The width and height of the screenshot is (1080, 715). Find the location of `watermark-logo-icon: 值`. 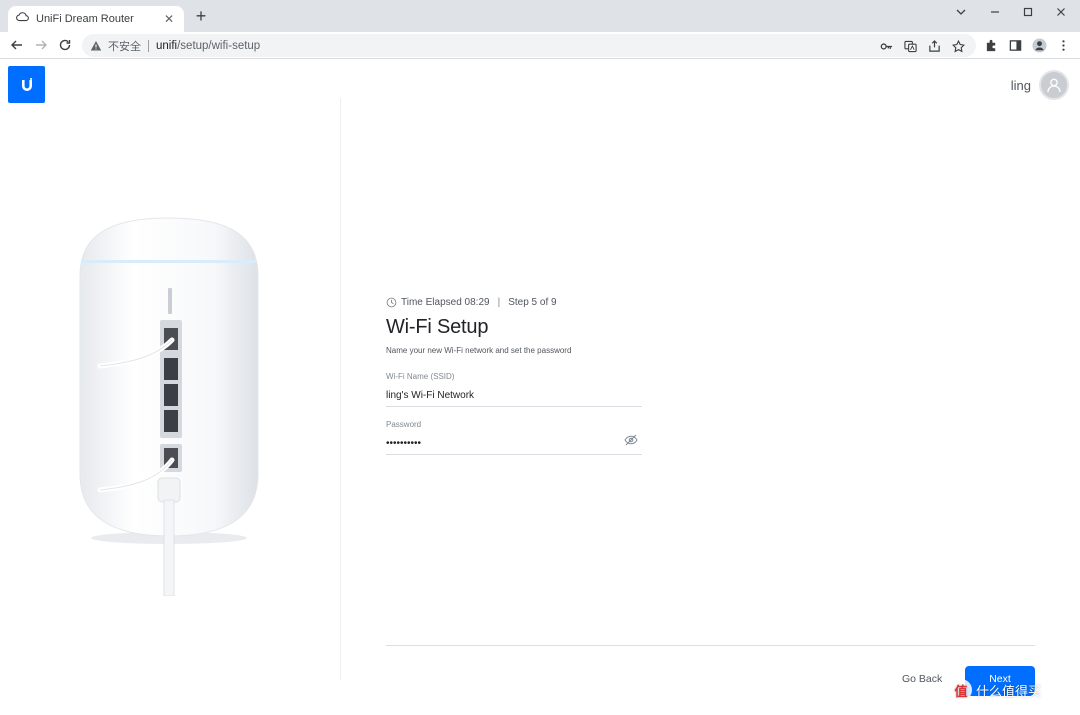

watermark-logo-icon: 值 is located at coordinates (961, 690).